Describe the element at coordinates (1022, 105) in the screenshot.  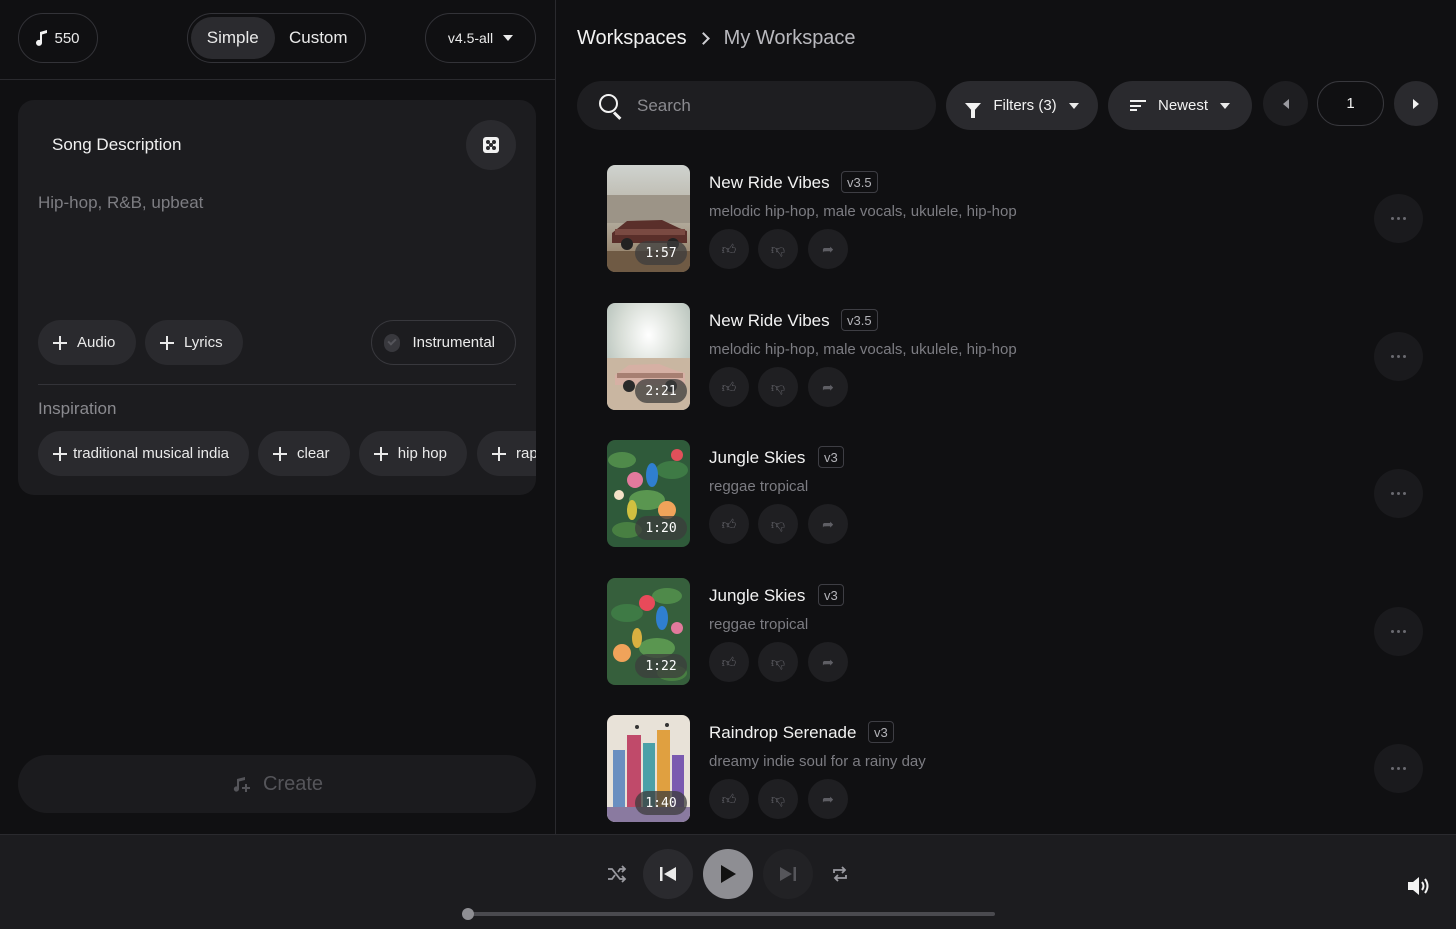
I see `filters-button: Filters (3)` at that location.